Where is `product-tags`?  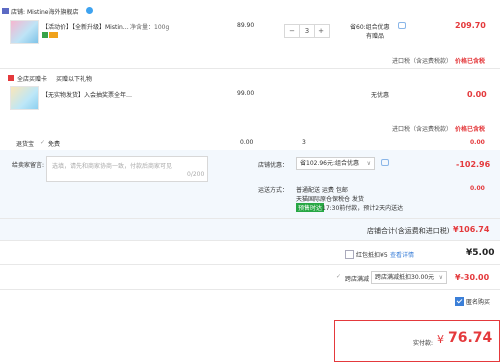
product-tags is located at coordinates (50, 34).